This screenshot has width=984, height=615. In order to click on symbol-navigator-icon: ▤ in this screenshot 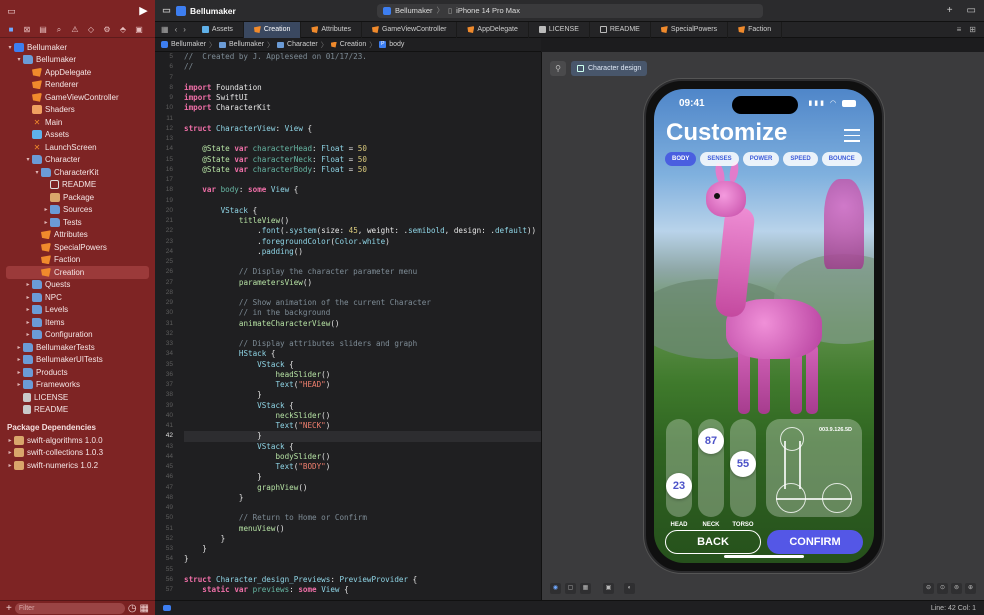, I will do `click(43, 30)`.